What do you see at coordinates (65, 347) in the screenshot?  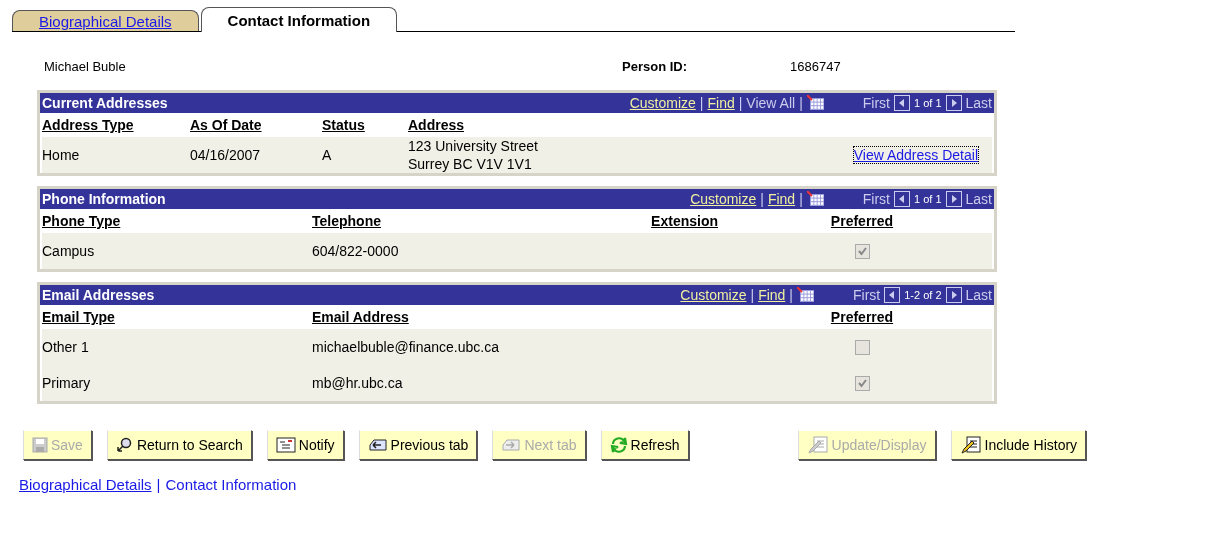 I see `table-cell: Other 1` at bounding box center [65, 347].